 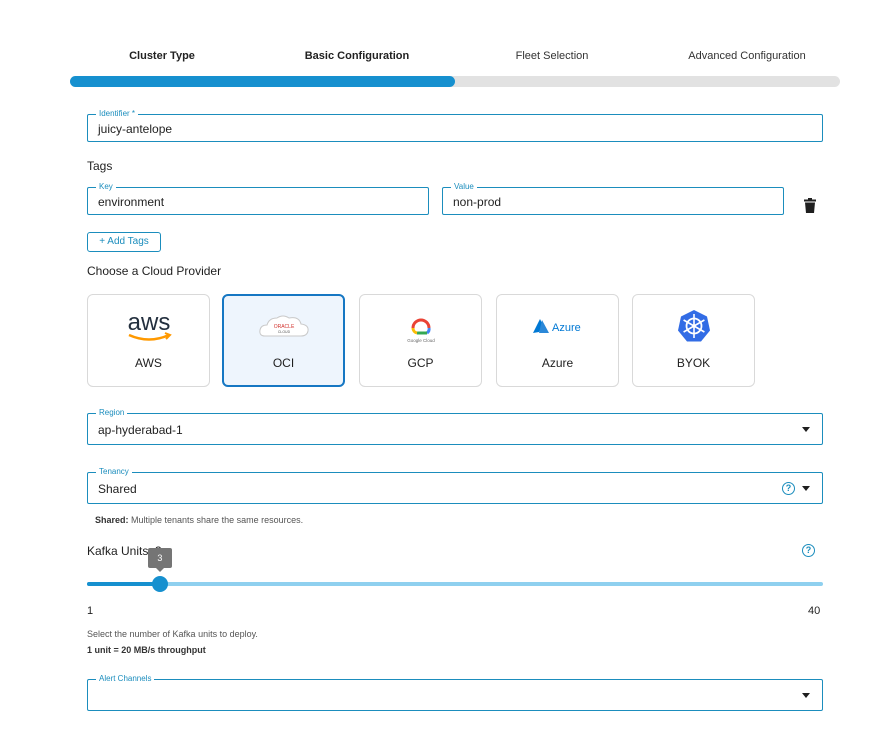 I want to click on kafka-units-throughput-note: 1 unit = 20 MB/s throughput, so click(x=146, y=650).